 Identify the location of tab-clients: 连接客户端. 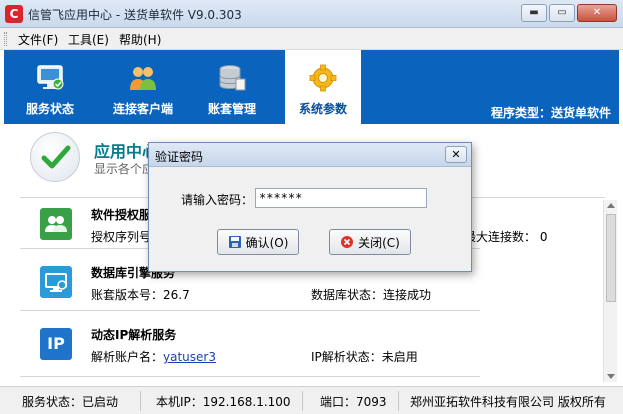
(143, 87).